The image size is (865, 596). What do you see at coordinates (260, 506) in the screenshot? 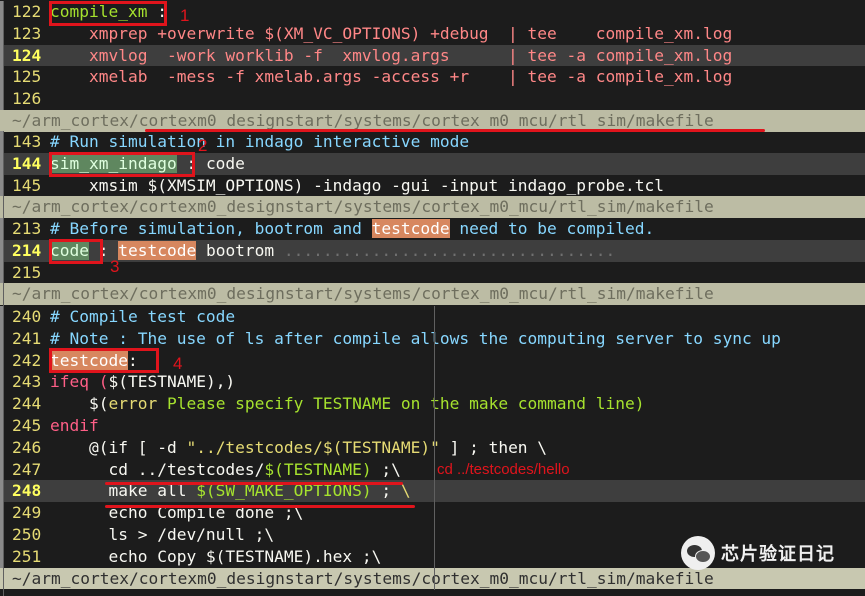
I see `annotation-underline-make` at bounding box center [260, 506].